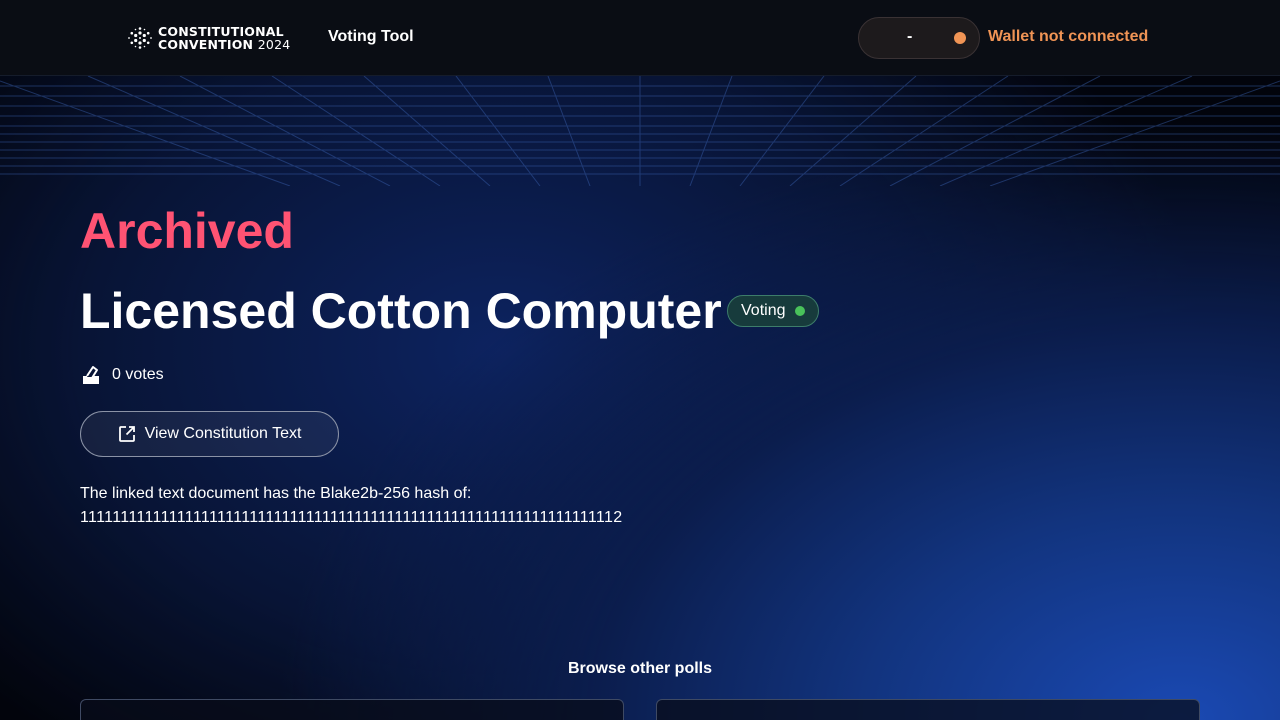 The width and height of the screenshot is (1280, 720). Describe the element at coordinates (1068, 36) in the screenshot. I see `wallet-status-text: Wallet not connected` at that location.